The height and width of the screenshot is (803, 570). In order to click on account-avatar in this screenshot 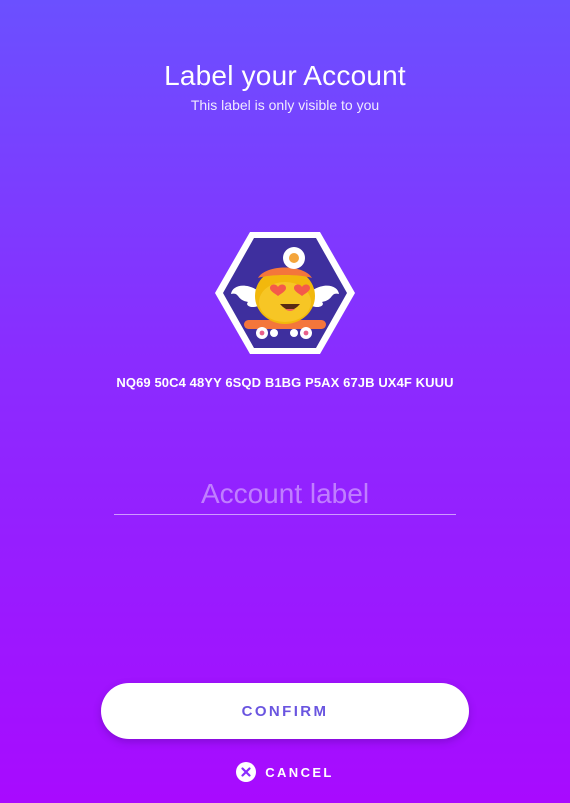, I will do `click(285, 293)`.